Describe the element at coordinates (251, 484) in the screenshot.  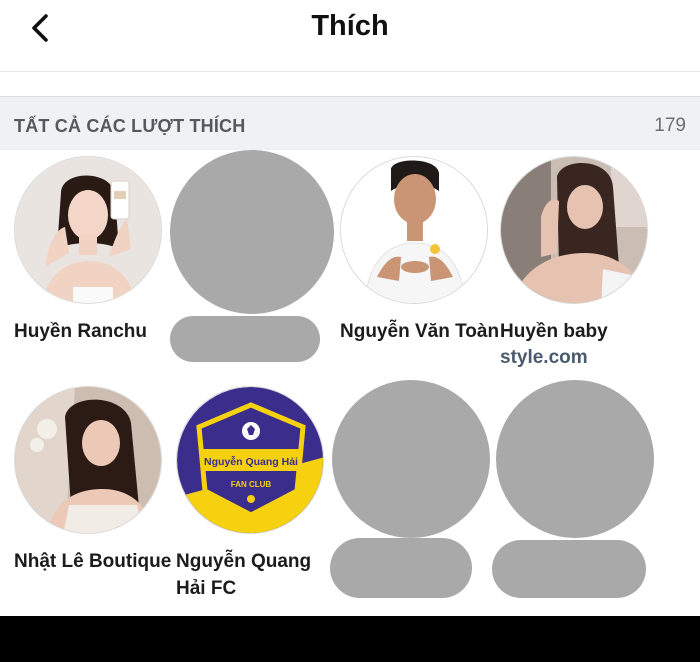
I see `logo-tag: FAN CLUB` at that location.